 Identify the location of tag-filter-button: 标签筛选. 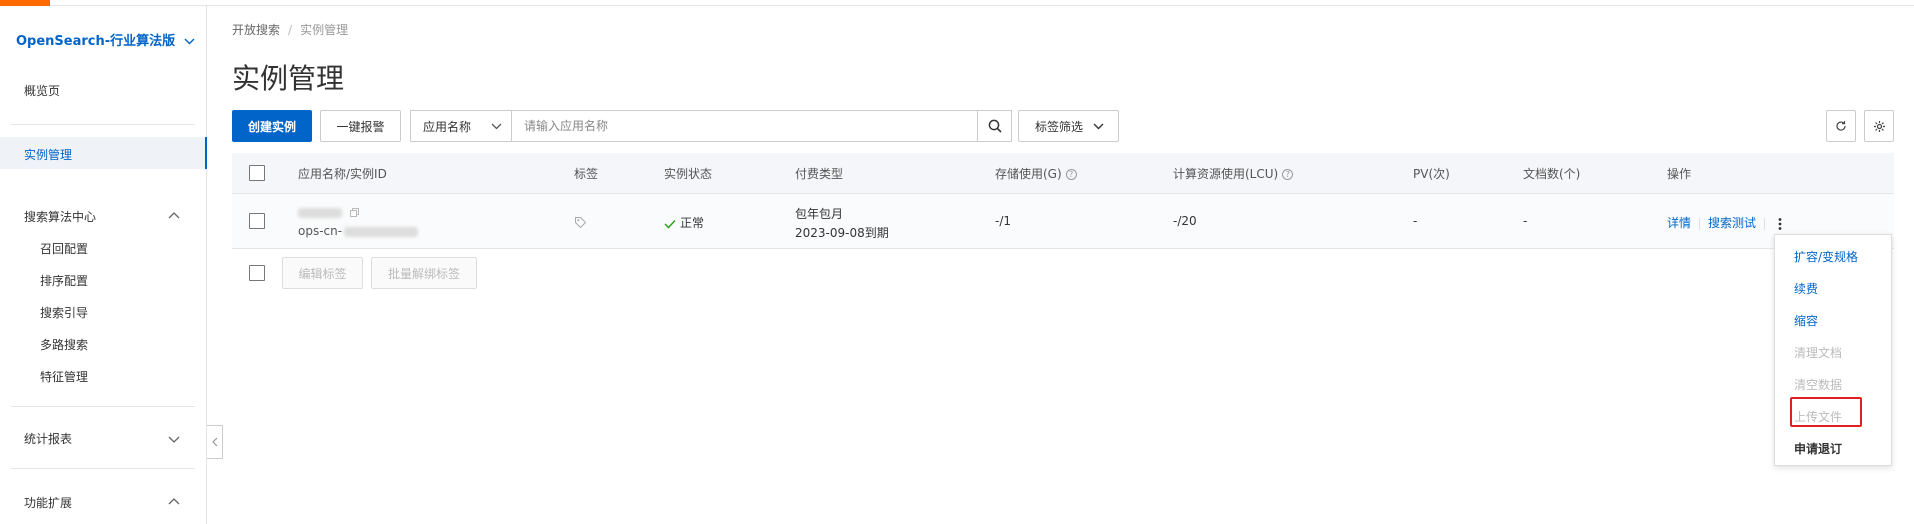
(1068, 126).